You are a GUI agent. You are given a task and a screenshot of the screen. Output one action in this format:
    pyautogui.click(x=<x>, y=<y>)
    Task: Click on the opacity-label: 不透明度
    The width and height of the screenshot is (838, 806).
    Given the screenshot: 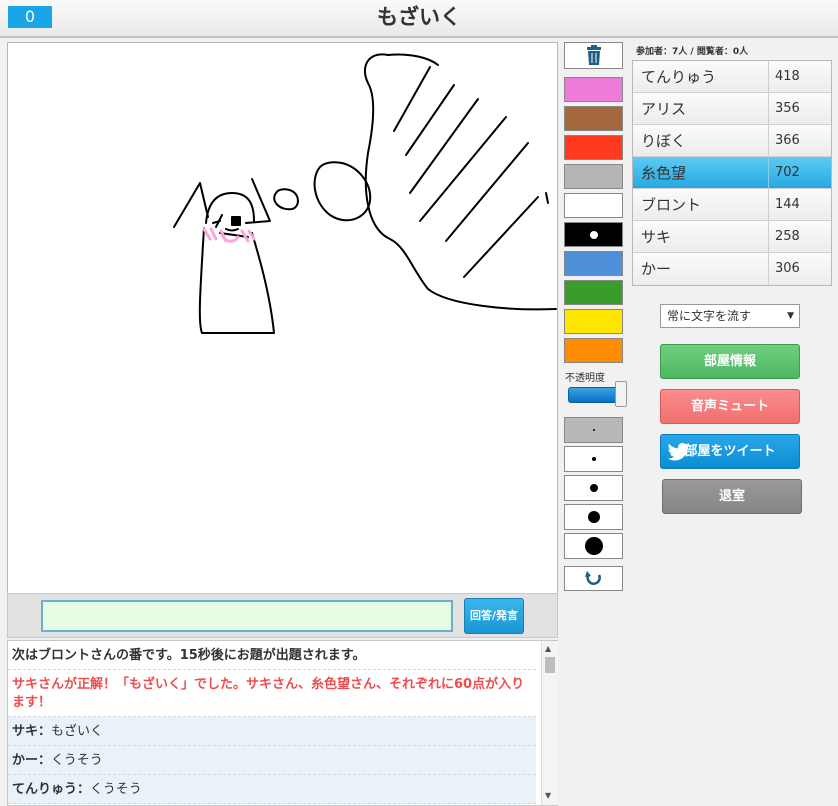 What is the action you would take?
    pyautogui.click(x=585, y=378)
    